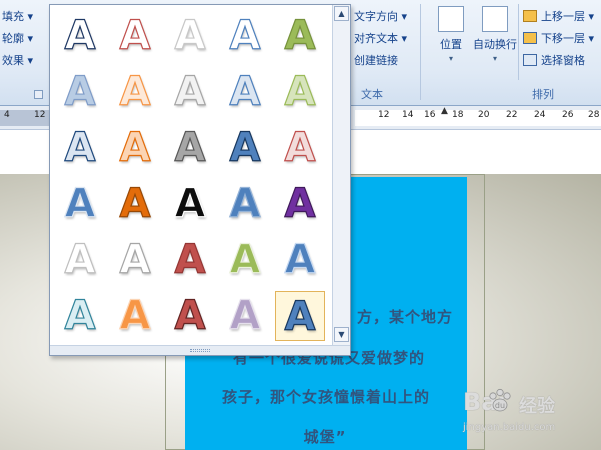 This screenshot has height=450, width=601. Describe the element at coordinates (190, 260) in the screenshot. I see `wordart-style-r5c3: A` at that location.